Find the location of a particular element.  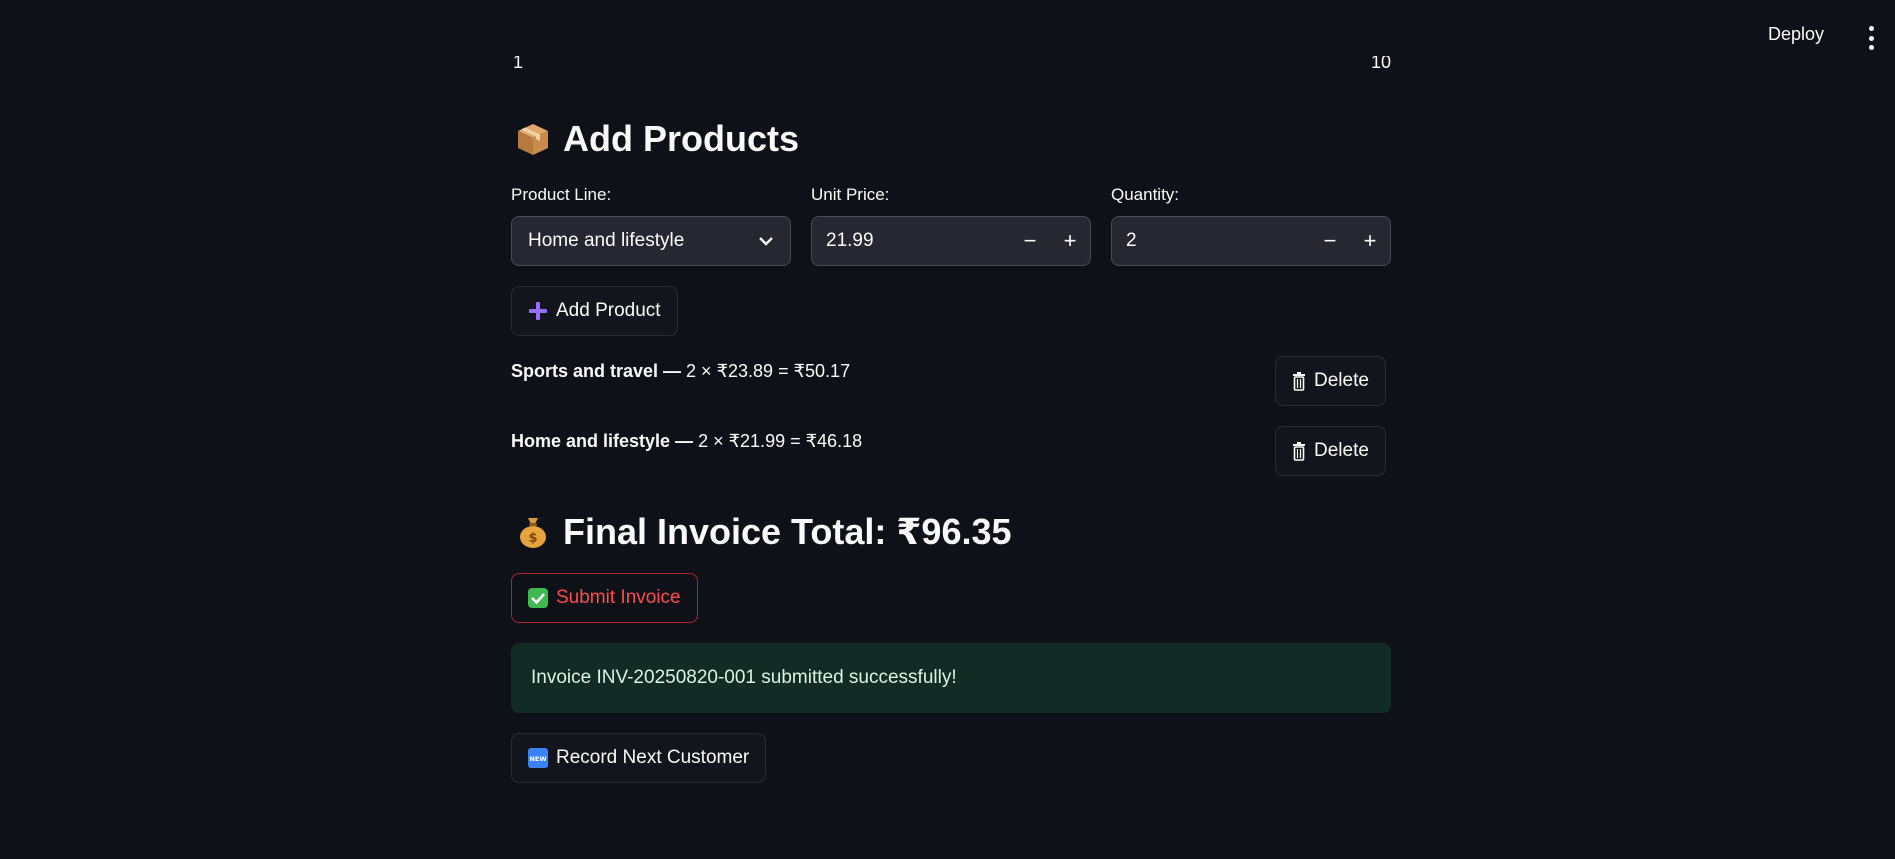

product-item-2-name: Home and lifestyle — is located at coordinates (602, 441).